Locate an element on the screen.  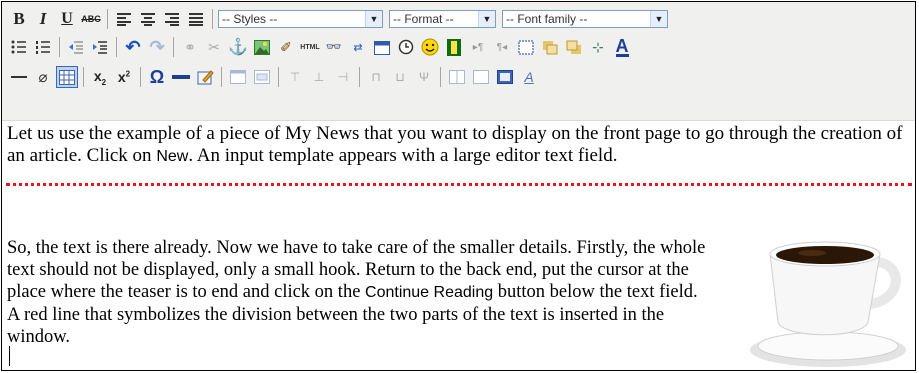
insert-date-button is located at coordinates (382, 47).